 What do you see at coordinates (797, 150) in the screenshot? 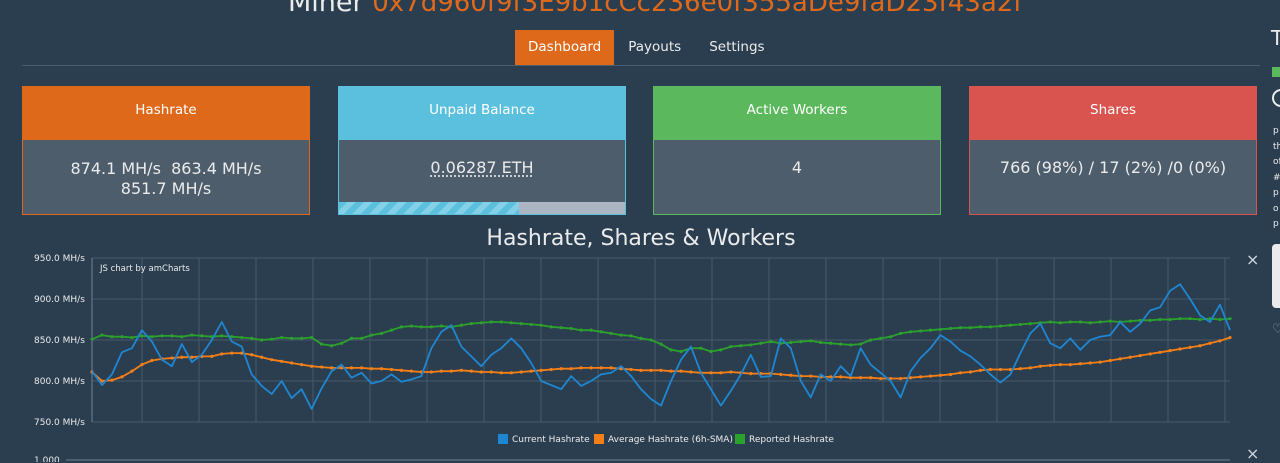
I see `active-workers-card: Active Workers 4` at bounding box center [797, 150].